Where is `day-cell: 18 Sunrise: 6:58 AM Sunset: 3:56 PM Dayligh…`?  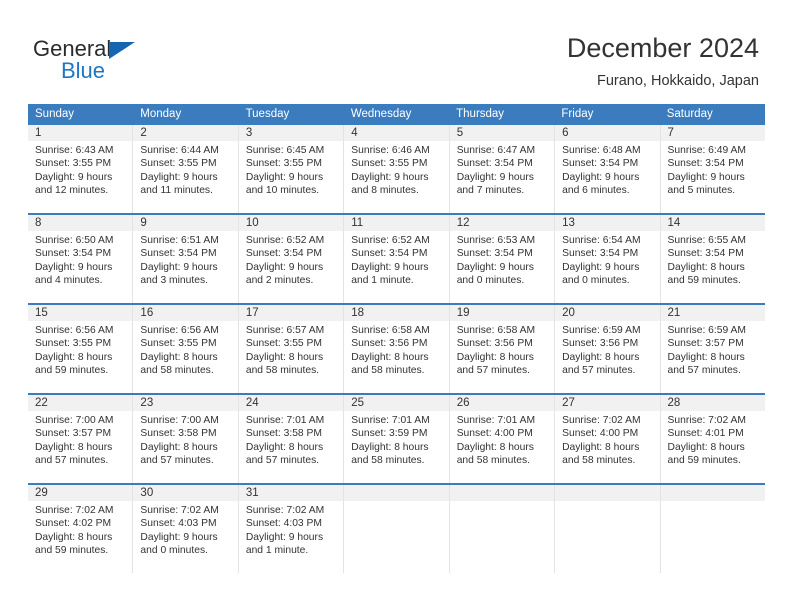
day-cell: 18 Sunrise: 6:58 AM Sunset: 3:56 PM Dayligh… is located at coordinates (397, 349).